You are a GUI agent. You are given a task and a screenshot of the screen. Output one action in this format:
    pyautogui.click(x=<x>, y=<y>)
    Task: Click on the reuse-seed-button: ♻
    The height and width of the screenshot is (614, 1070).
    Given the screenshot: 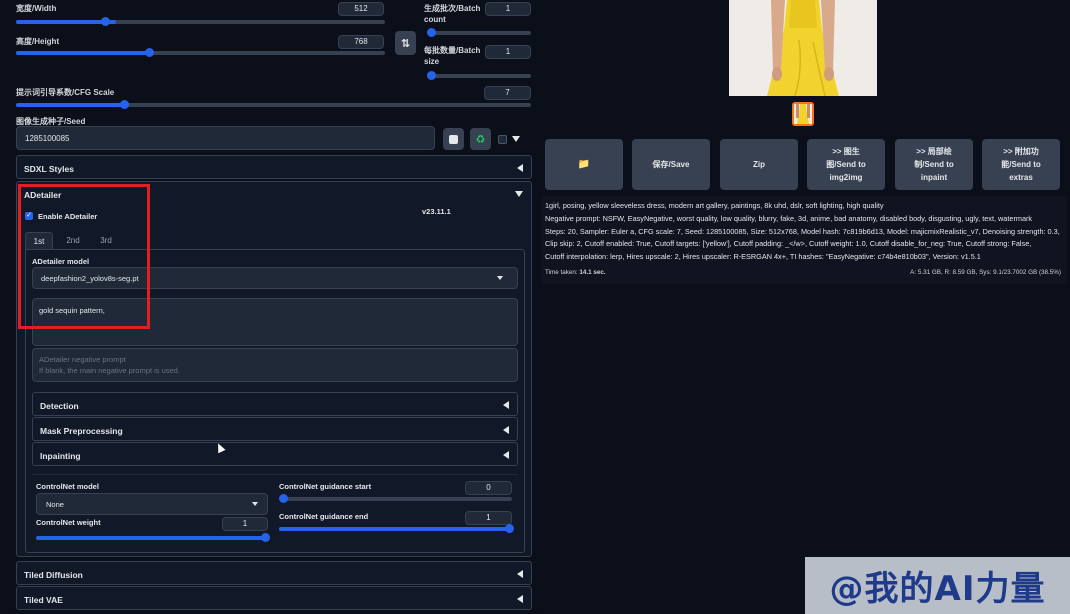 What is the action you would take?
    pyautogui.click(x=480, y=139)
    